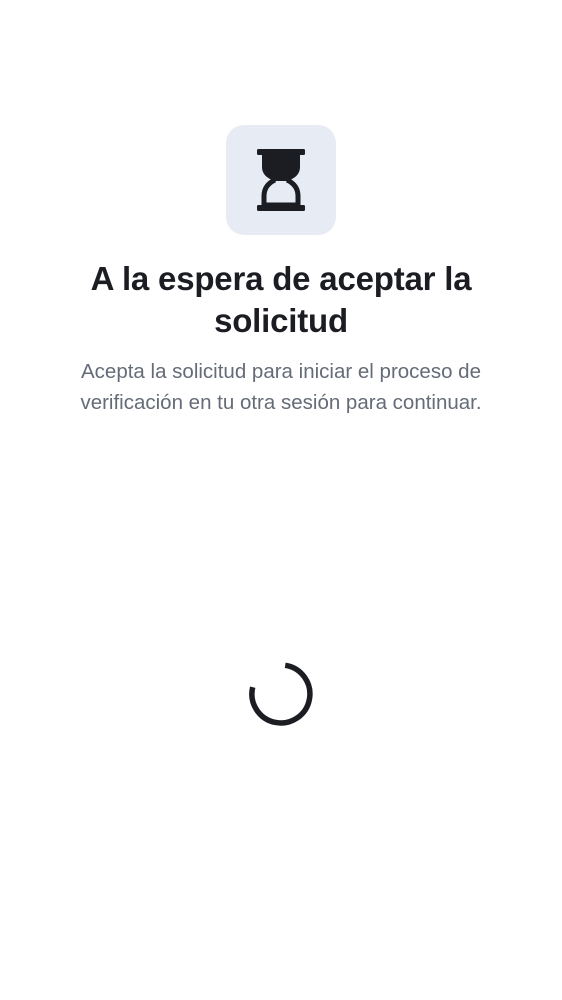 The height and width of the screenshot is (1000, 562). I want to click on loading-spinner-icon, so click(281, 694).